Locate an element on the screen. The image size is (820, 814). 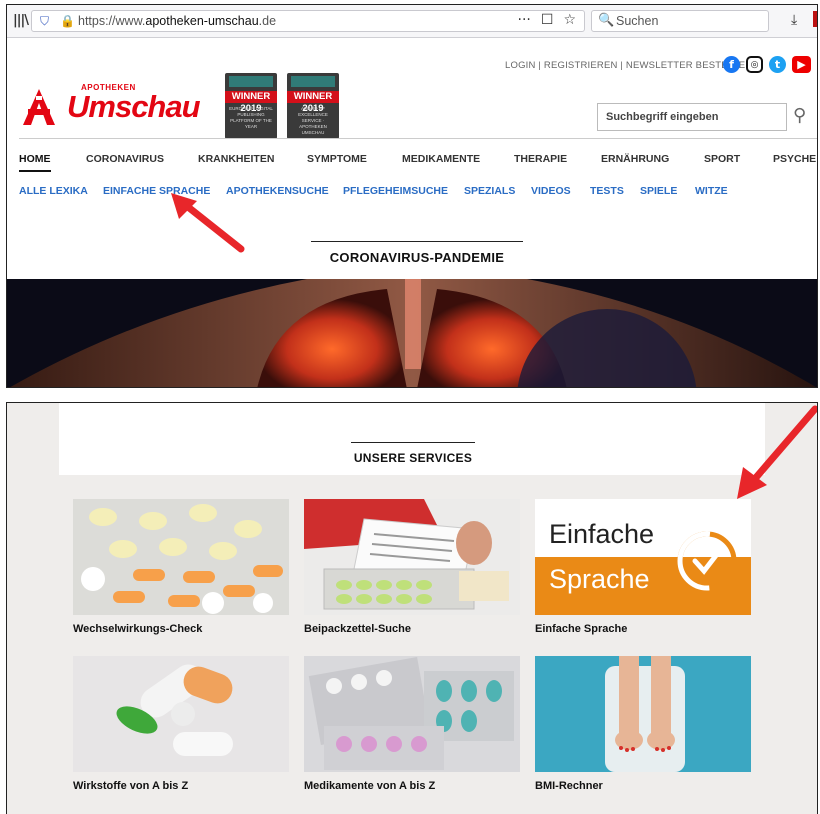
lock-icon: 🔒 is located at coordinates (67, 21).